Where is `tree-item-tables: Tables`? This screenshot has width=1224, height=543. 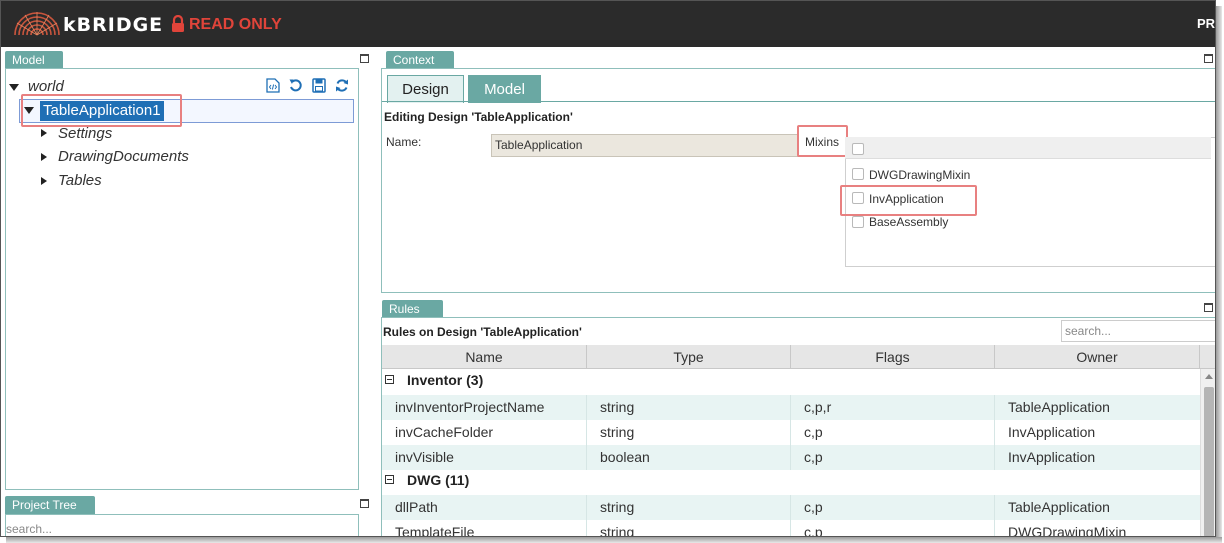 tree-item-tables: Tables is located at coordinates (80, 180).